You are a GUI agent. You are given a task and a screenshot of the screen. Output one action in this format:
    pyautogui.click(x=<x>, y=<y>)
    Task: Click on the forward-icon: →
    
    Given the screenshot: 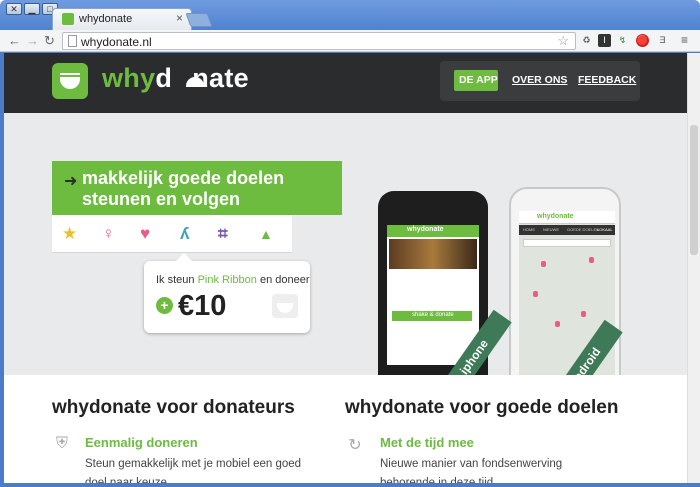 What is the action you would take?
    pyautogui.click(x=32, y=40)
    